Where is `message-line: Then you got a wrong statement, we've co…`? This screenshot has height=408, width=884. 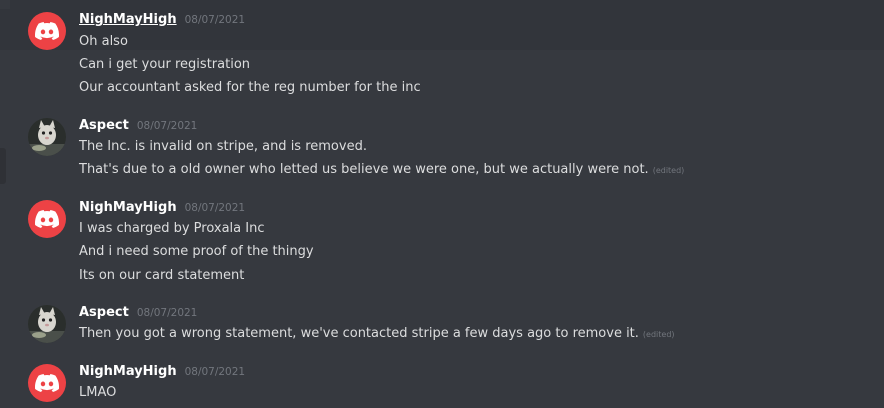 message-line: Then you got a wrong statement, we've co… is located at coordinates (377, 333).